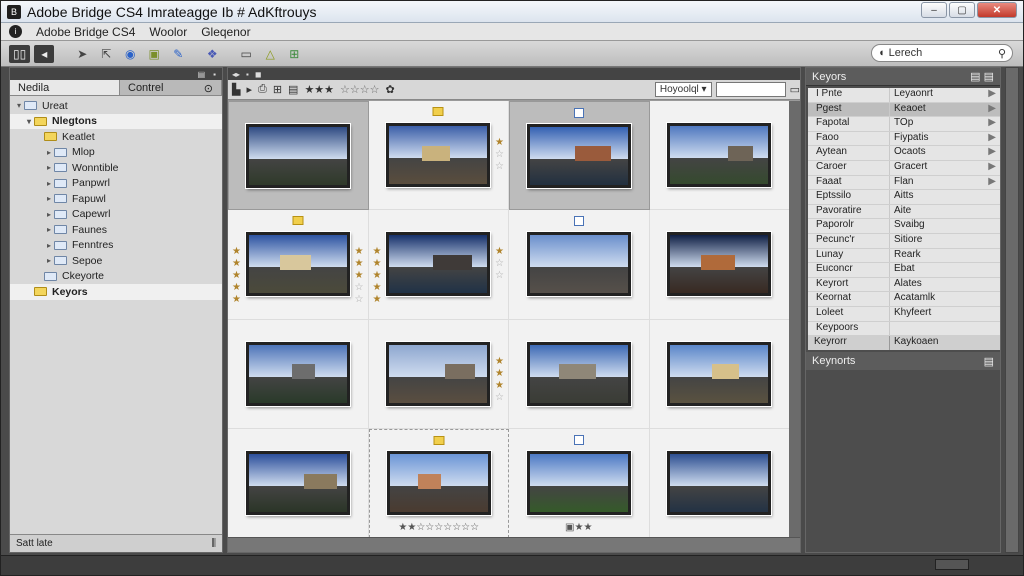 The image size is (1024, 576). What do you see at coordinates (178, 54) in the screenshot?
I see `pen-icon: ✎` at bounding box center [178, 54].